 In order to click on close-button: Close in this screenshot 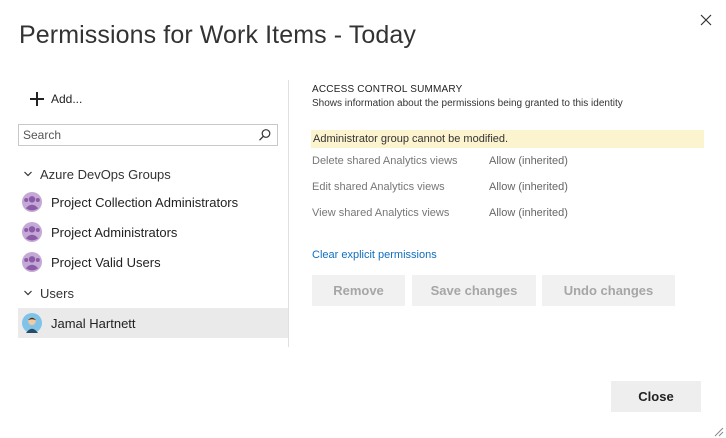, I will do `click(656, 396)`.